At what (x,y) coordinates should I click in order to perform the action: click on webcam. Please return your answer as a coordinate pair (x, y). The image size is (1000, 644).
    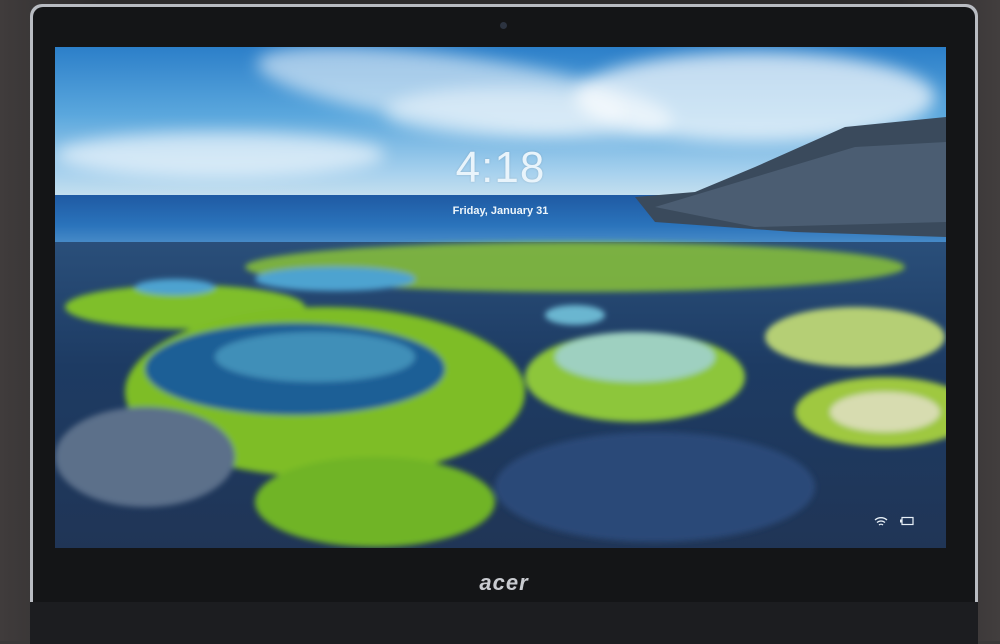
    Looking at the image, I should click on (503, 25).